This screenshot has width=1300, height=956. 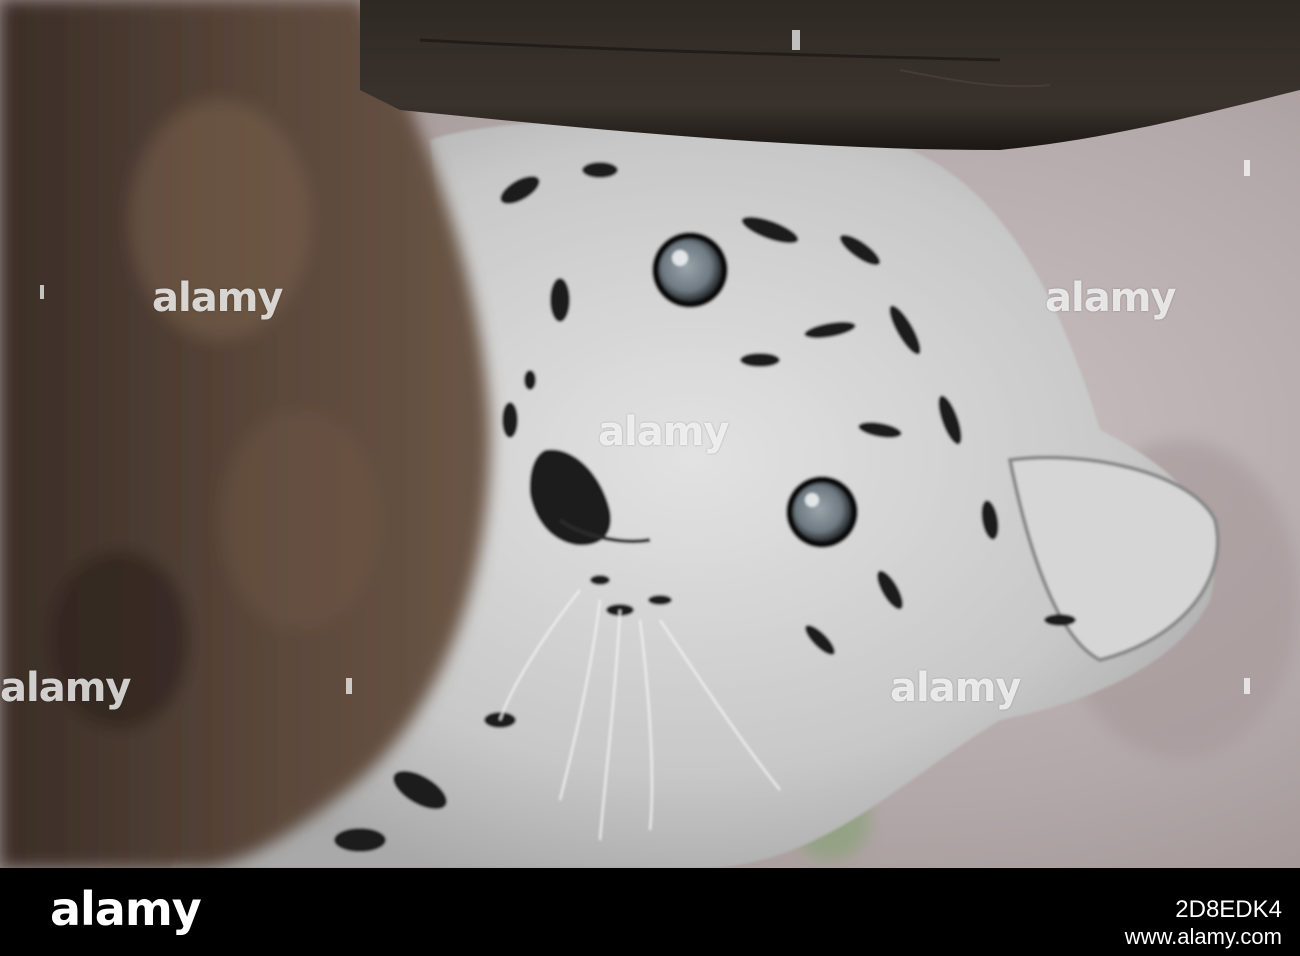 What do you see at coordinates (1203, 937) in the screenshot?
I see `site-url: www.alamy.com` at bounding box center [1203, 937].